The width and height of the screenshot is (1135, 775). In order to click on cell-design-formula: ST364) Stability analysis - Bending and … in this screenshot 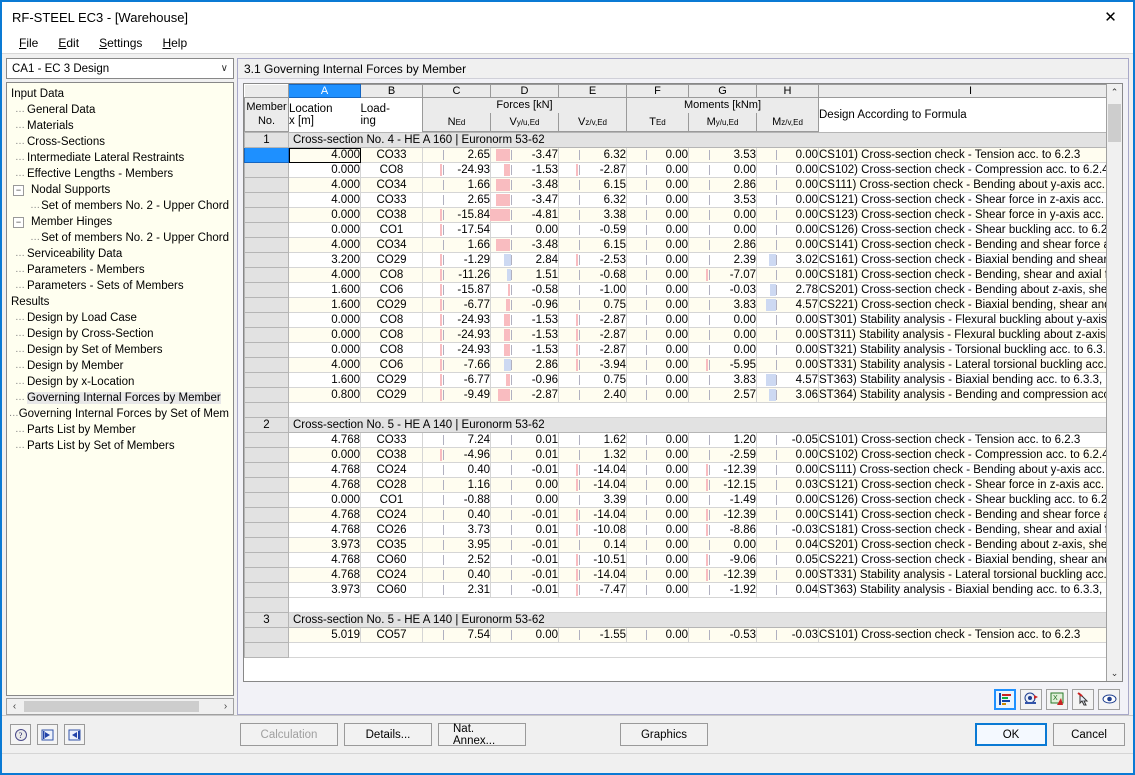, I will do `click(962, 395)`.